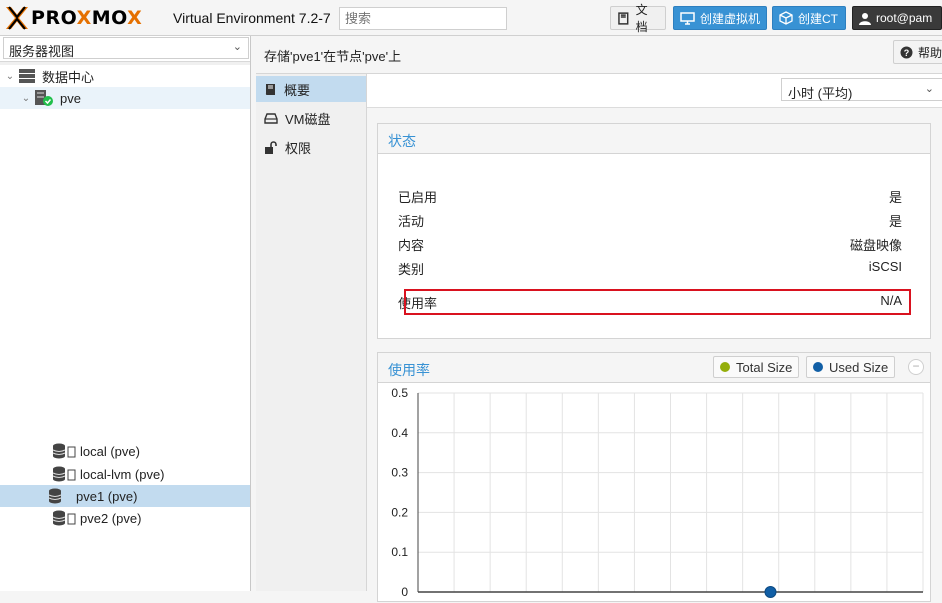 This screenshot has width=942, height=603. What do you see at coordinates (297, 90) in the screenshot?
I see `tab-label: 概要` at bounding box center [297, 90].